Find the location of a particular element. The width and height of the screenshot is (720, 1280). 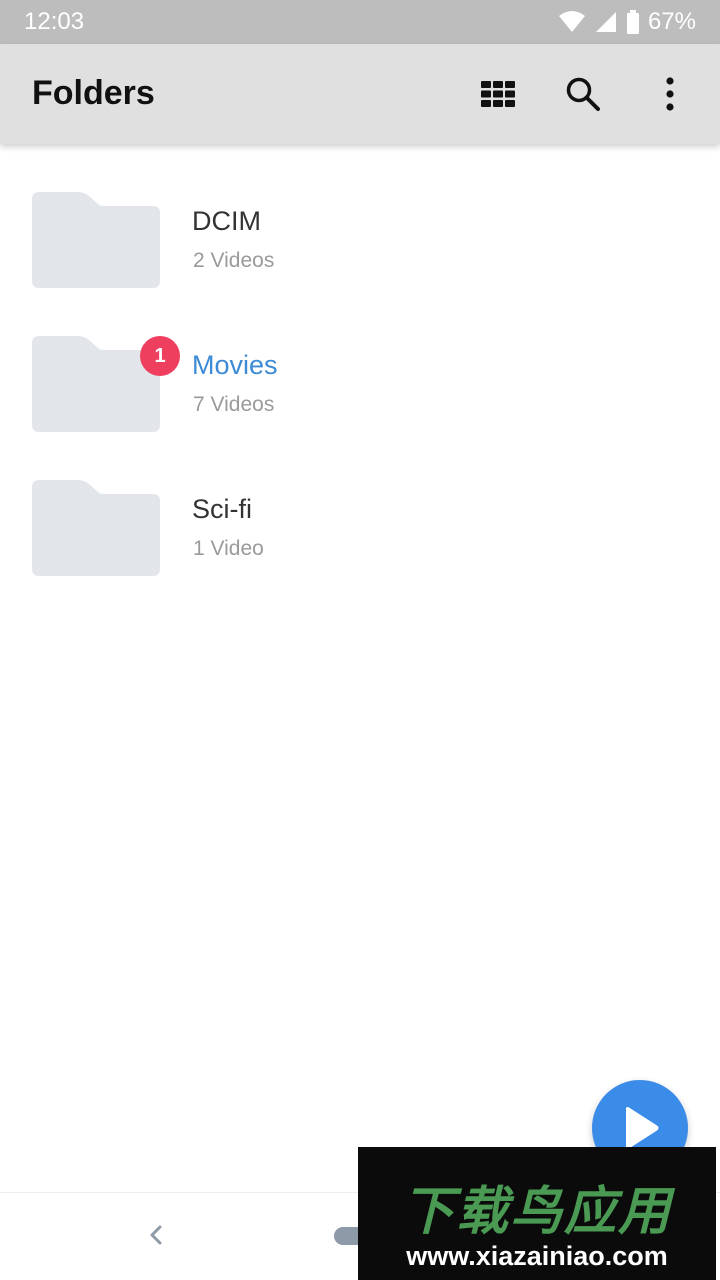

watermark-url: www.xiazainiao.com is located at coordinates (537, 1256).